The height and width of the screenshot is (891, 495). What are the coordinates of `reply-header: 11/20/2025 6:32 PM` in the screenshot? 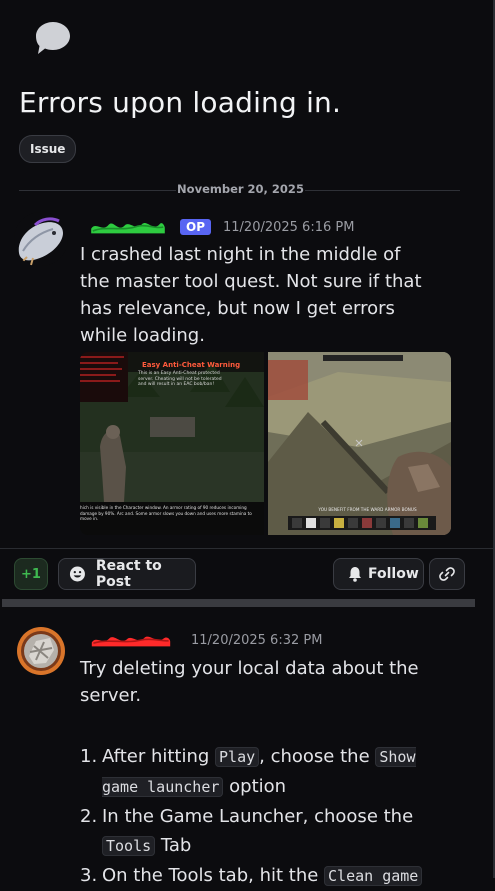 It's located at (201, 640).